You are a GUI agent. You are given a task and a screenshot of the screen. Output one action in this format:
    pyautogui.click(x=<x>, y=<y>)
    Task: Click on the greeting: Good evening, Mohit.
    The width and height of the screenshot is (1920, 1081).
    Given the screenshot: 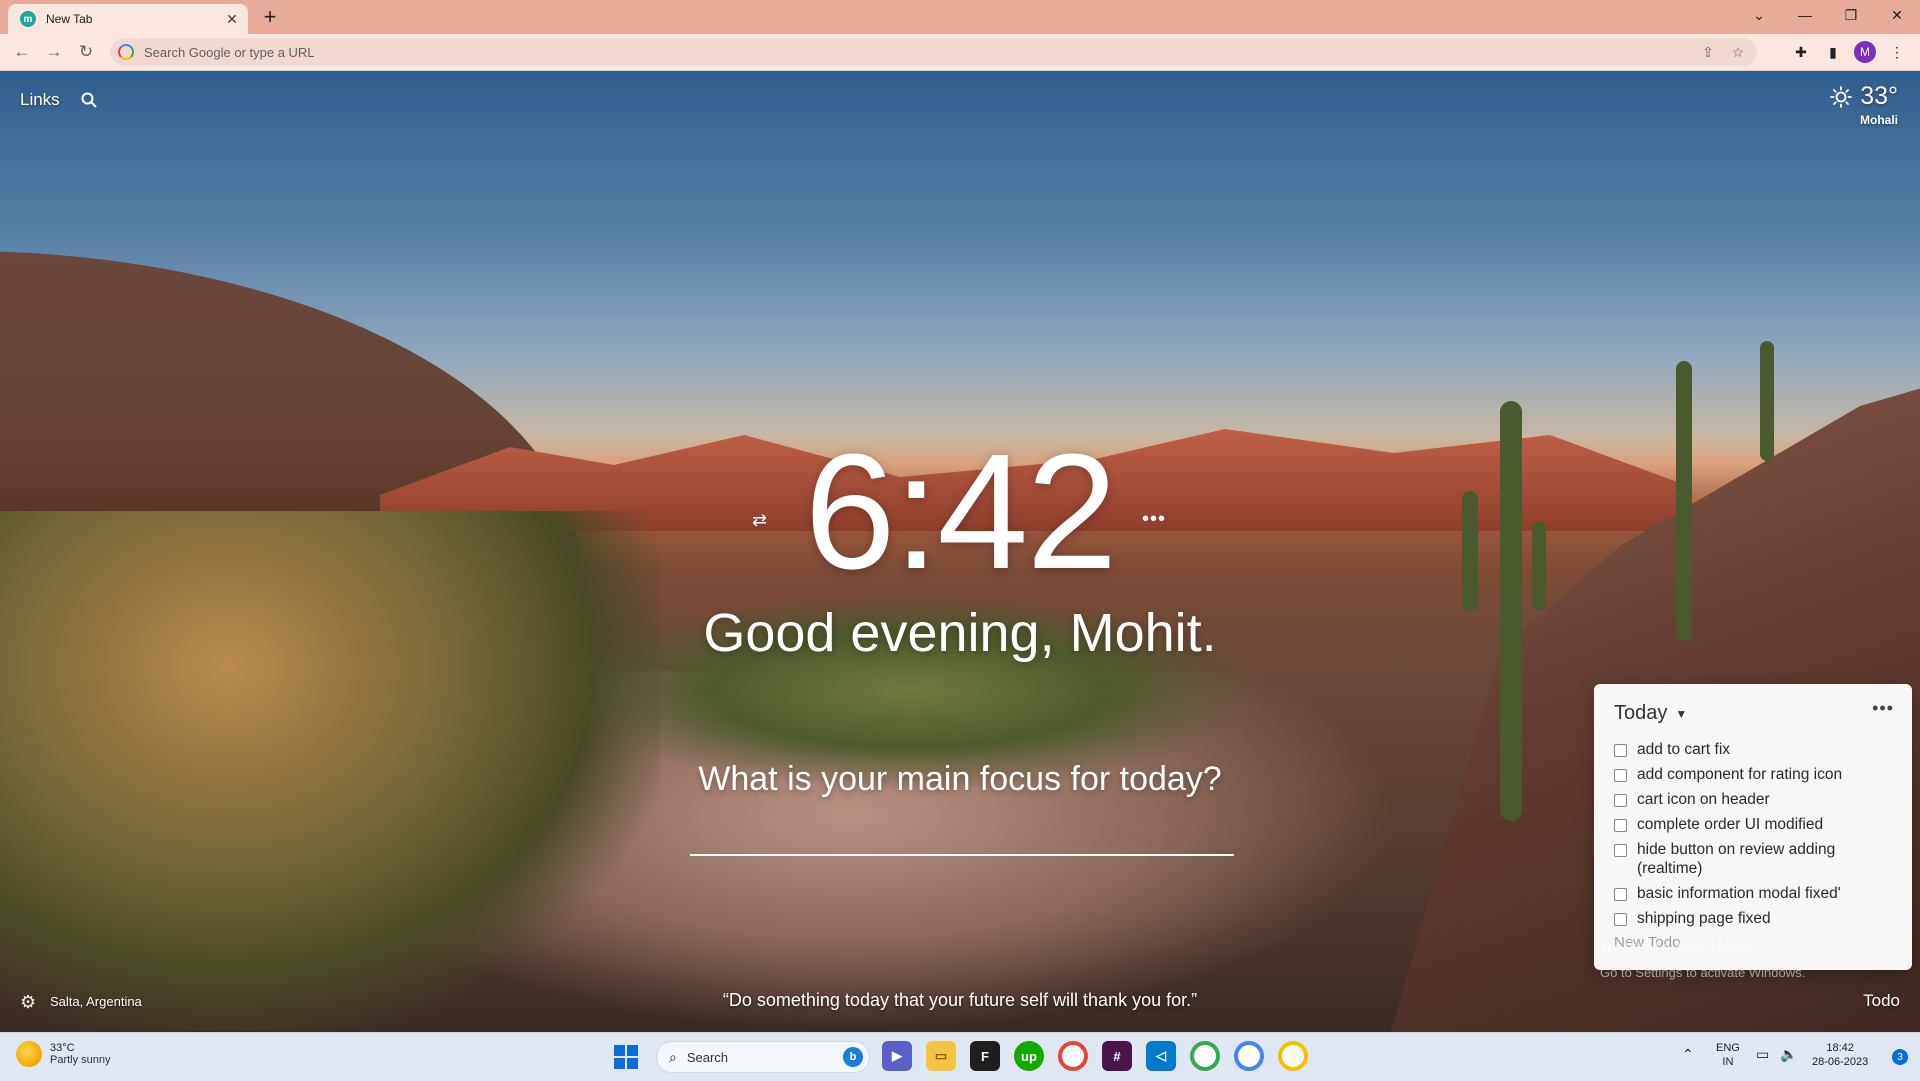 What is the action you would take?
    pyautogui.click(x=960, y=633)
    